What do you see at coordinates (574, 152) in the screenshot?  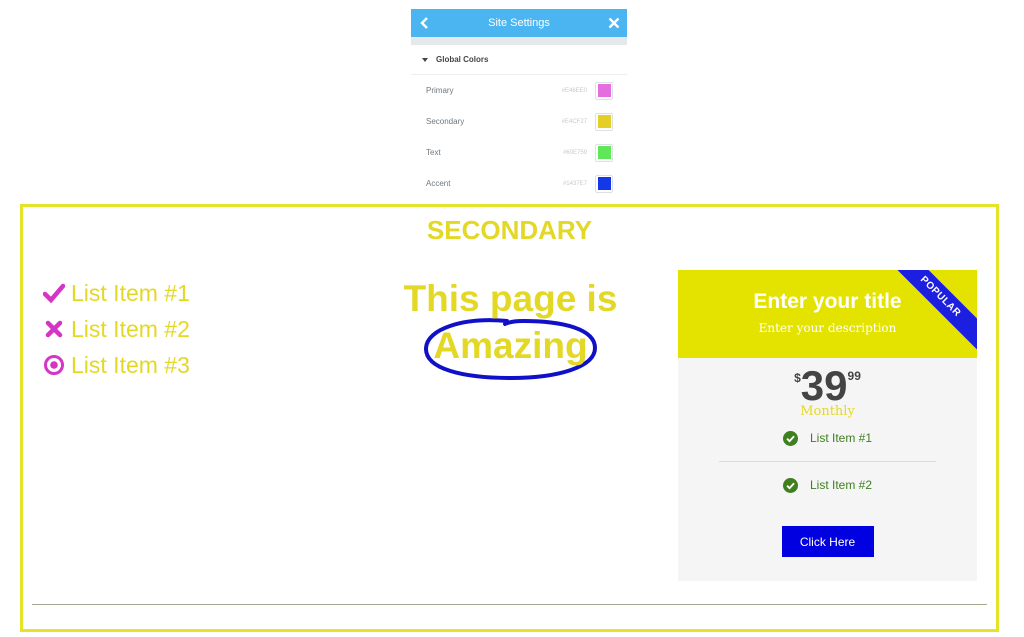 I see `color-hex: #60E759` at bounding box center [574, 152].